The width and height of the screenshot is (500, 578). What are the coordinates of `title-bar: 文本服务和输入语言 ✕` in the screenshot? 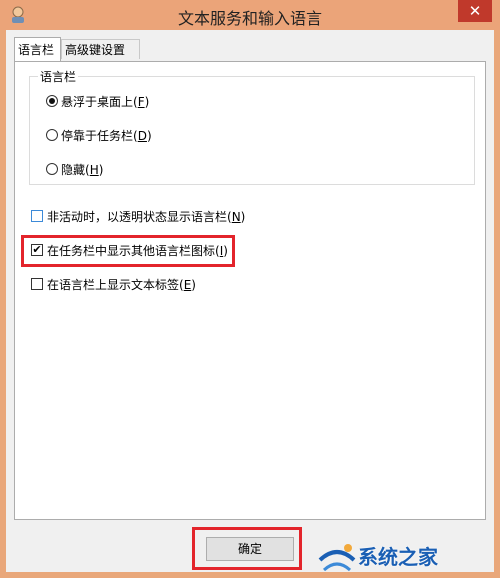 It's located at (250, 15).